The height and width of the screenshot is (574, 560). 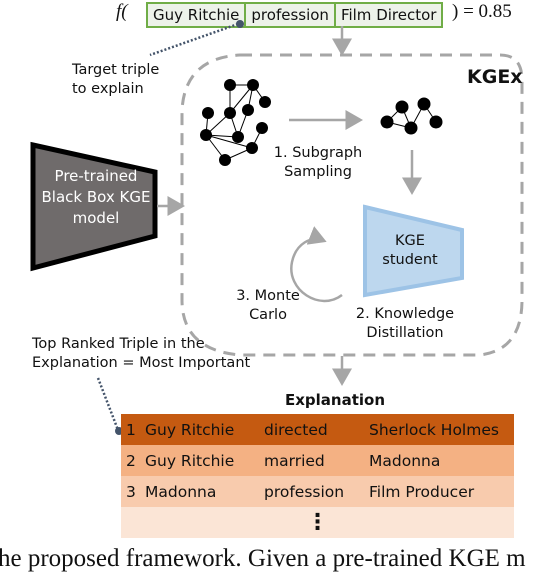 What do you see at coordinates (410, 241) in the screenshot?
I see `student-line: KGE` at bounding box center [410, 241].